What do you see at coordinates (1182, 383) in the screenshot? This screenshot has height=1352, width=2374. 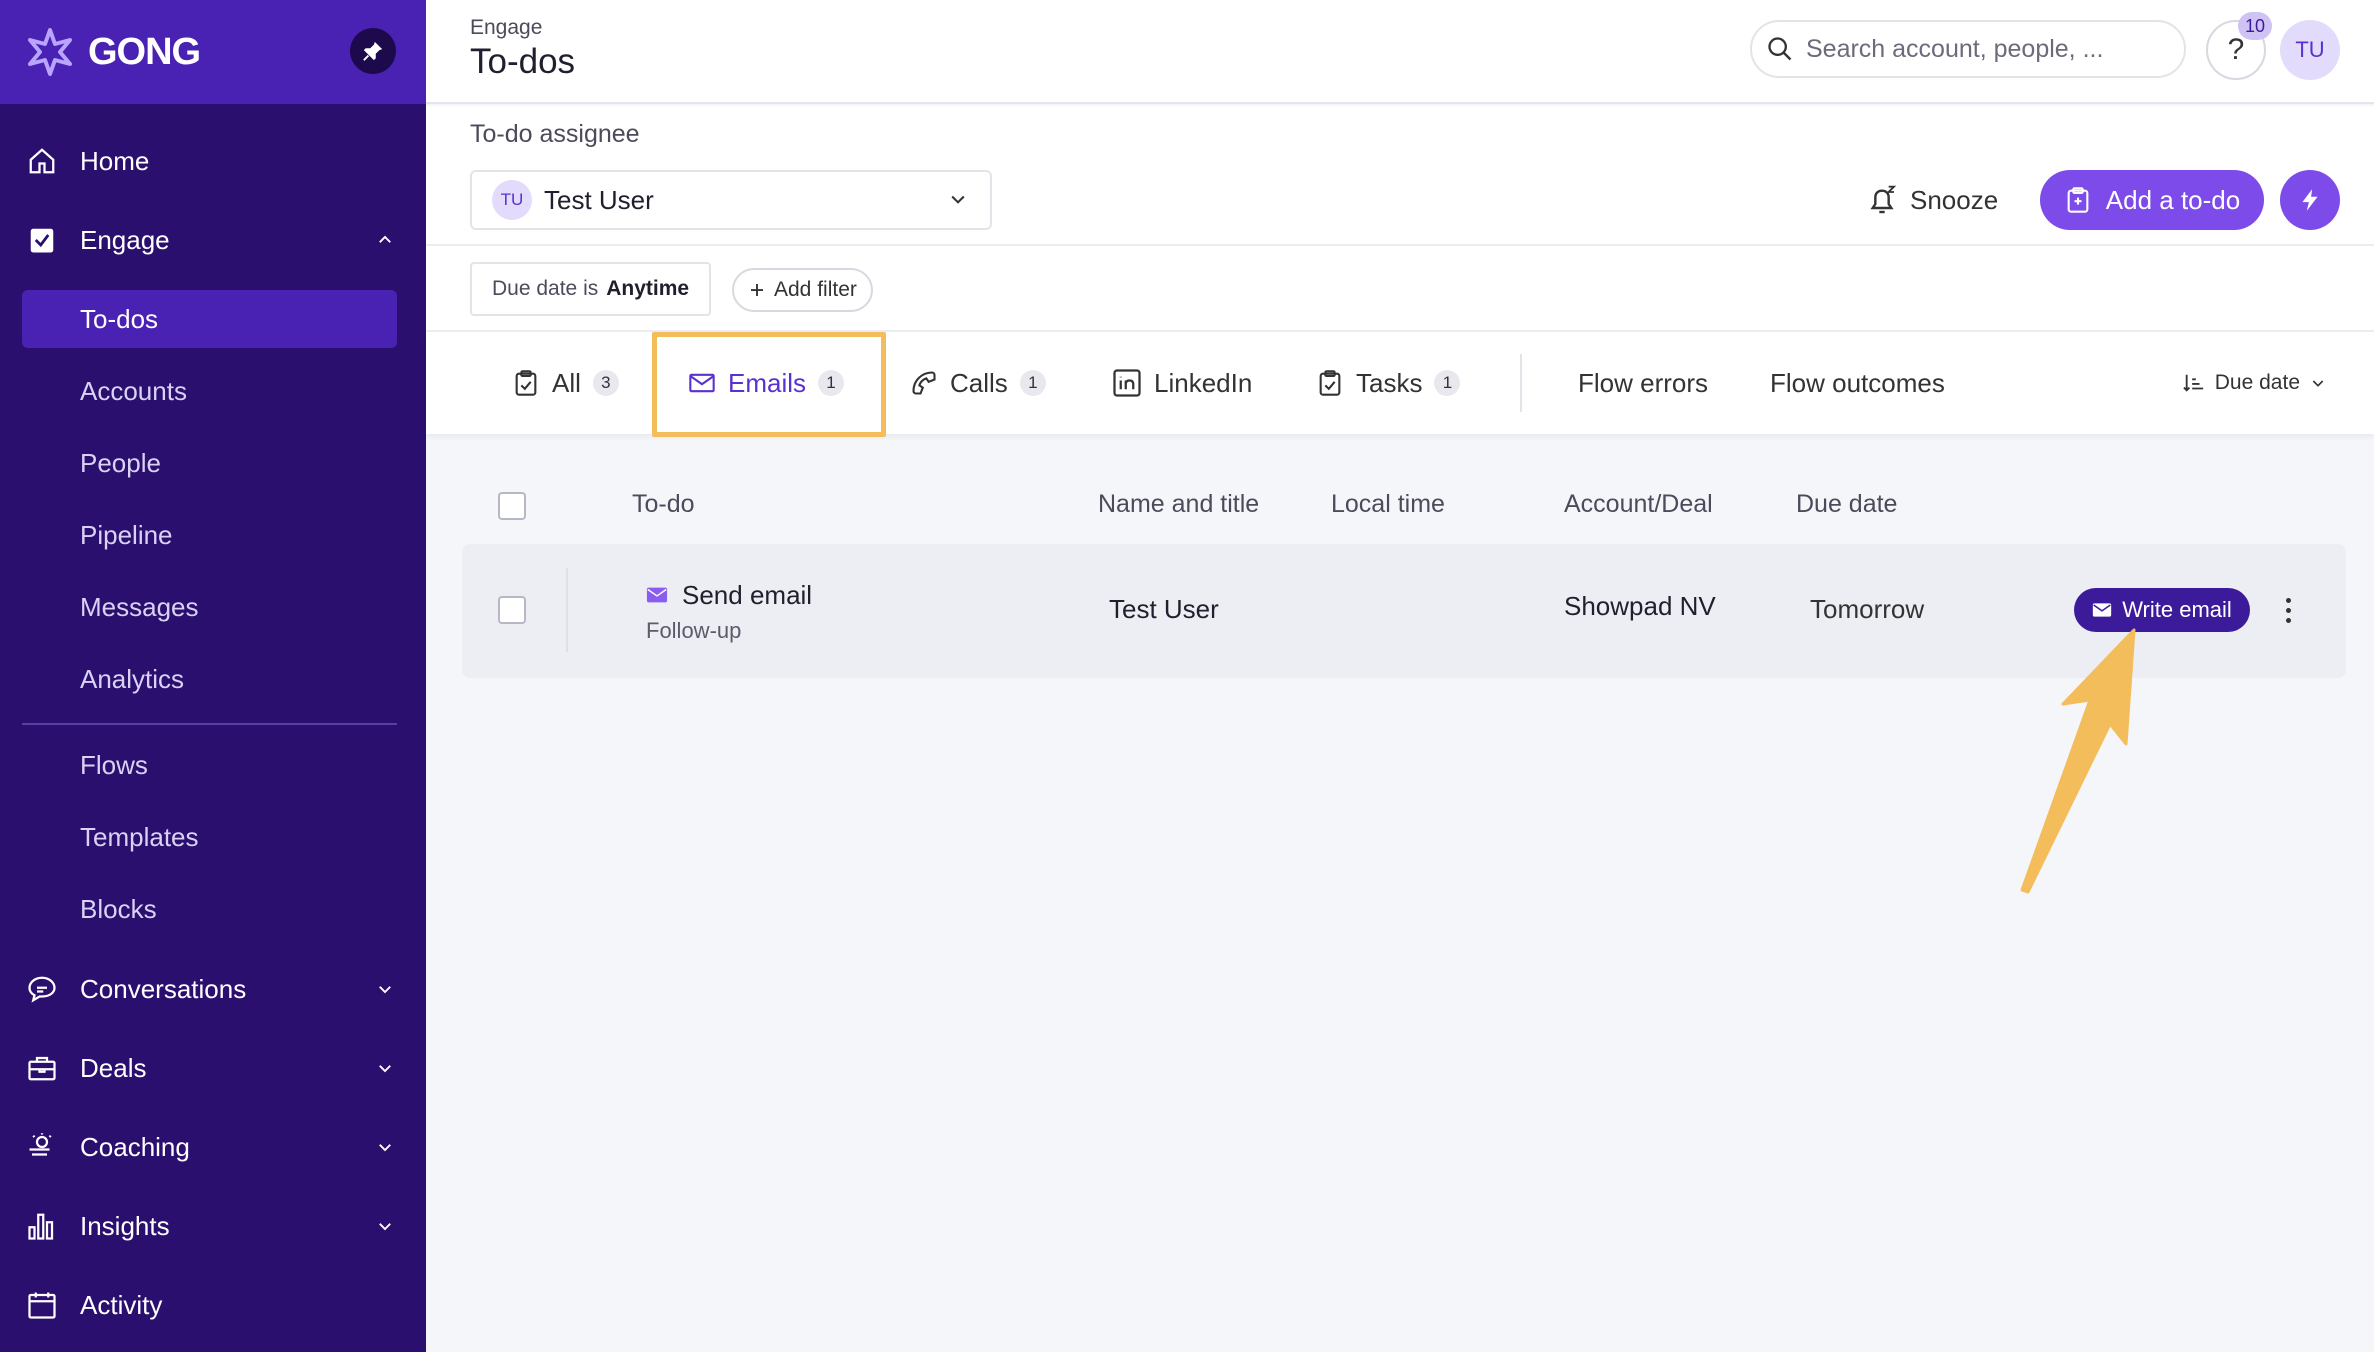 I see `tab-linkedin: LinkedIn` at bounding box center [1182, 383].